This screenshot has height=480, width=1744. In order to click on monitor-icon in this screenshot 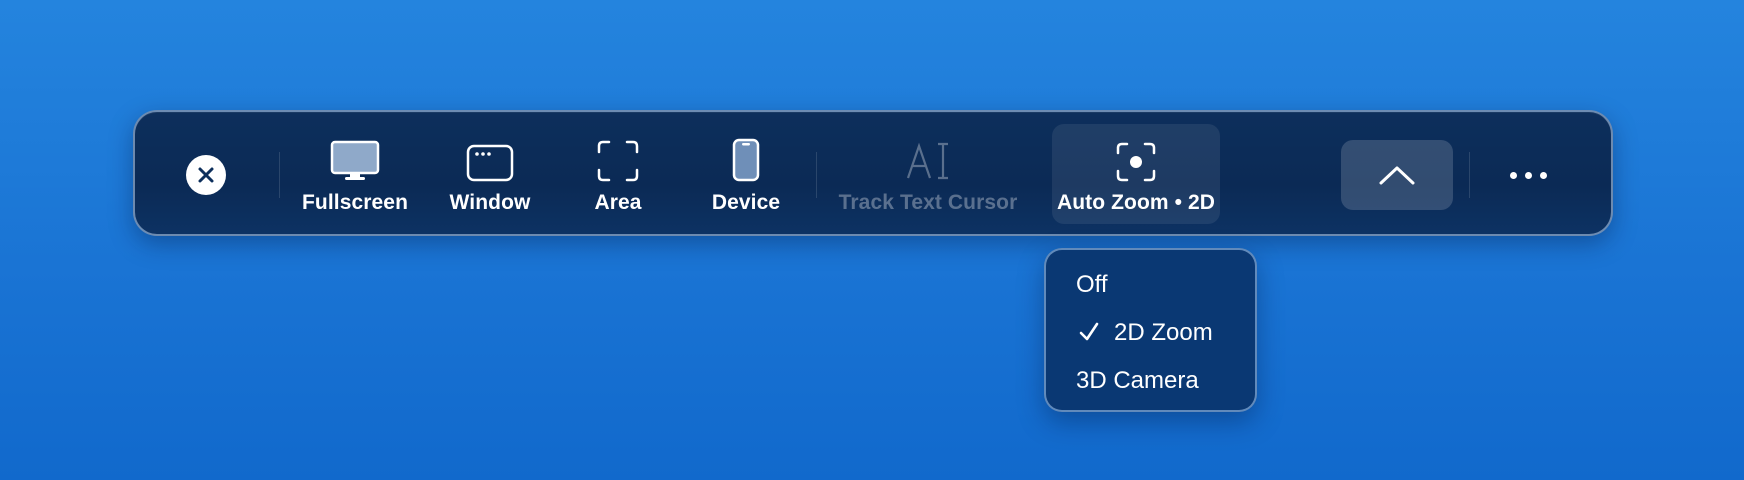, I will do `click(355, 160)`.